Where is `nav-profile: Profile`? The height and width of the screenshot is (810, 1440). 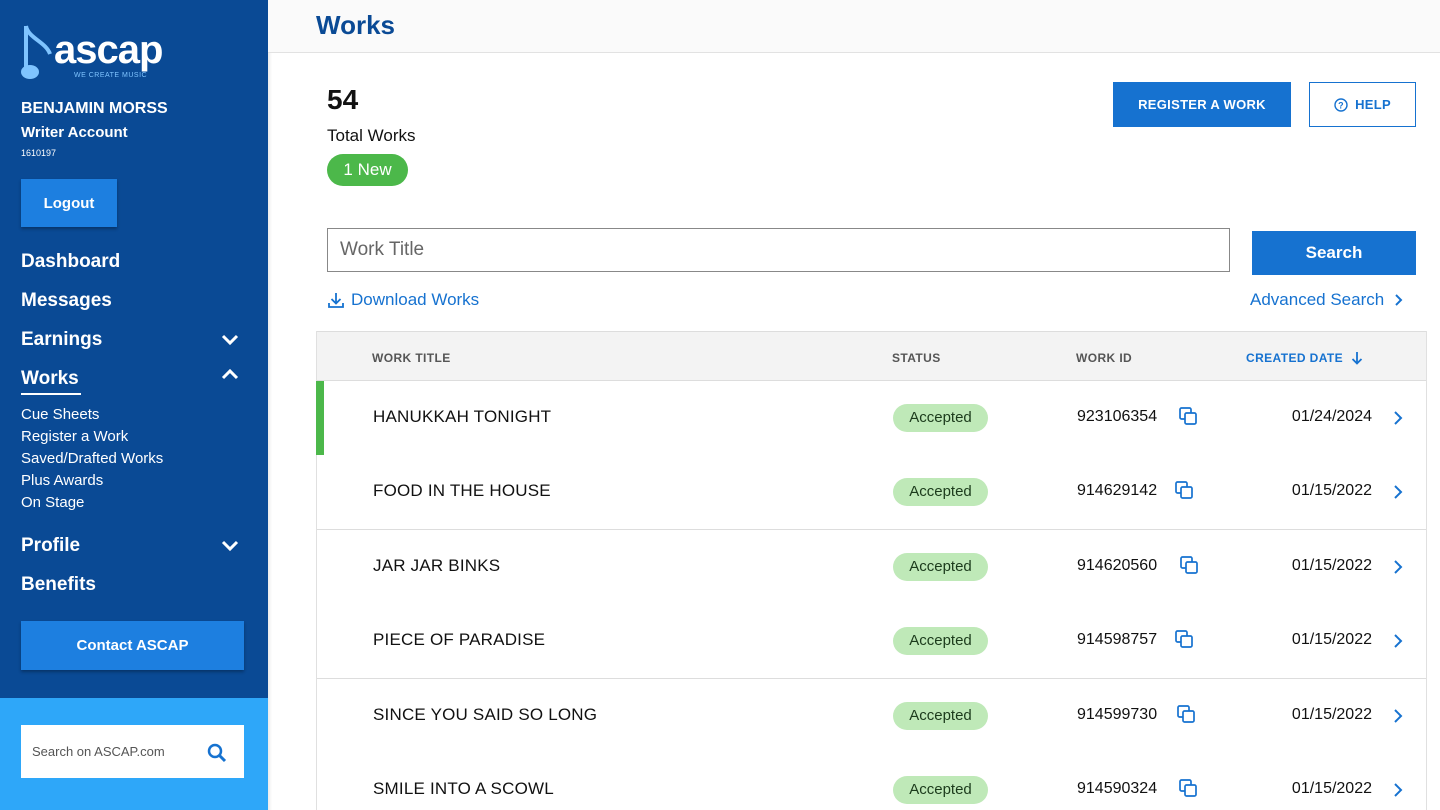
nav-profile: Profile is located at coordinates (50, 546).